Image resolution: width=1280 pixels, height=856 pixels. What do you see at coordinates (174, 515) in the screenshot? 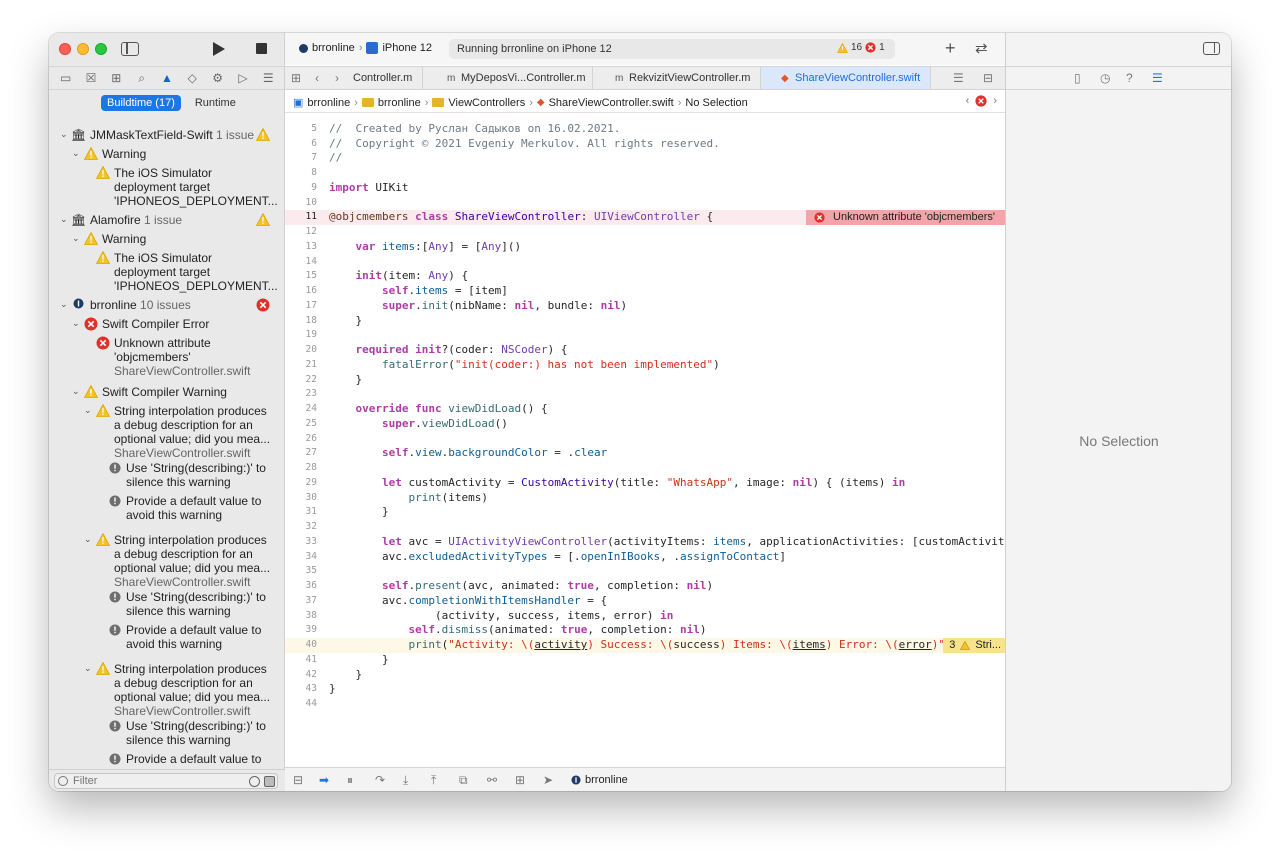
I see `fixit-text-line: avoid this warning` at bounding box center [174, 515].